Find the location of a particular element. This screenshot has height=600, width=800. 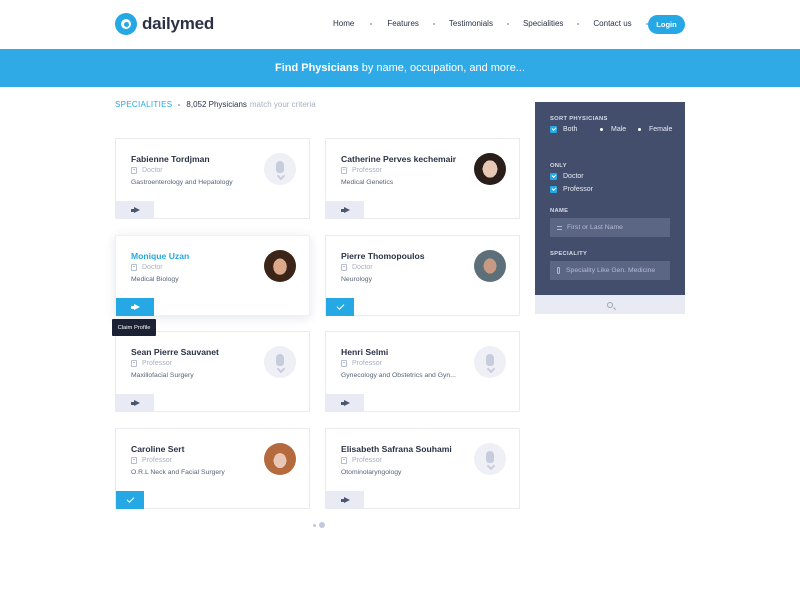

physician-name: Sean Pierre Sauvanet is located at coordinates (175, 352).